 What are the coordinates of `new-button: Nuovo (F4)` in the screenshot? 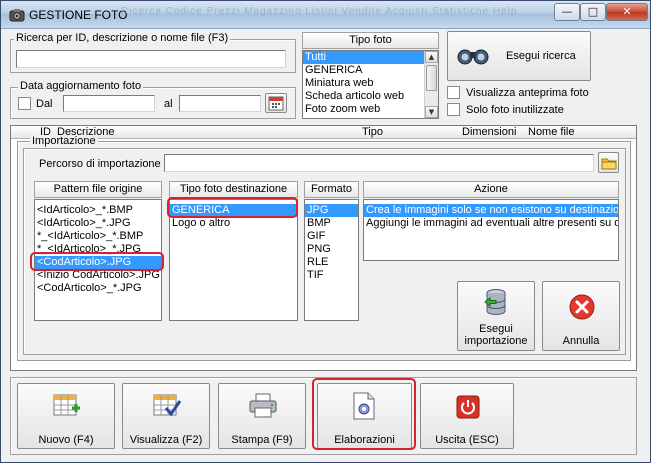 It's located at (66, 416).